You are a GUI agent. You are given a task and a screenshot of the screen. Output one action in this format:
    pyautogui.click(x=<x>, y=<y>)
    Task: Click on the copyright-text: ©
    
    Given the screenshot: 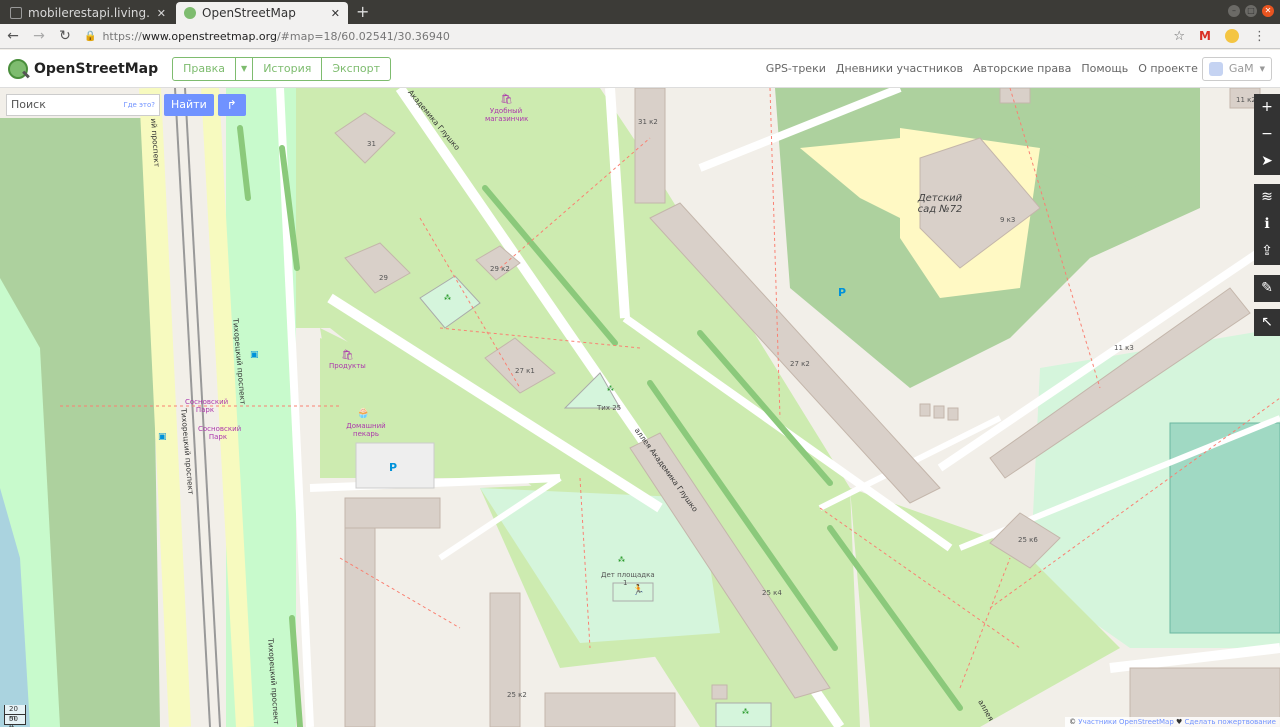 What is the action you would take?
    pyautogui.click(x=1074, y=722)
    